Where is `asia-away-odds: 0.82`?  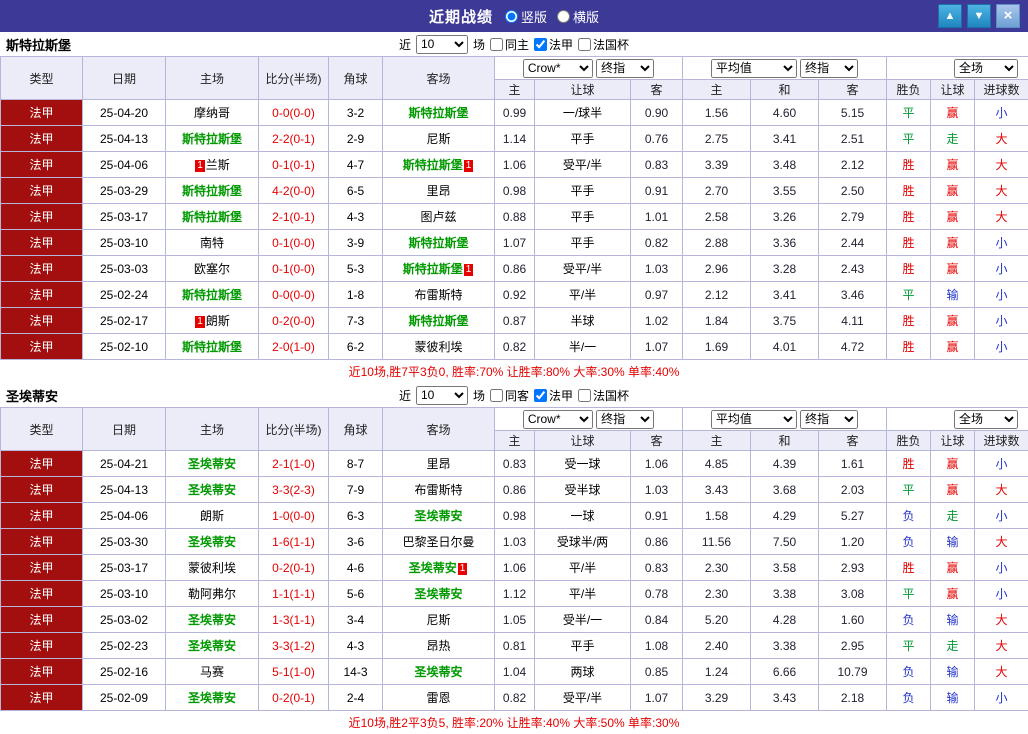 asia-away-odds: 0.82 is located at coordinates (657, 243).